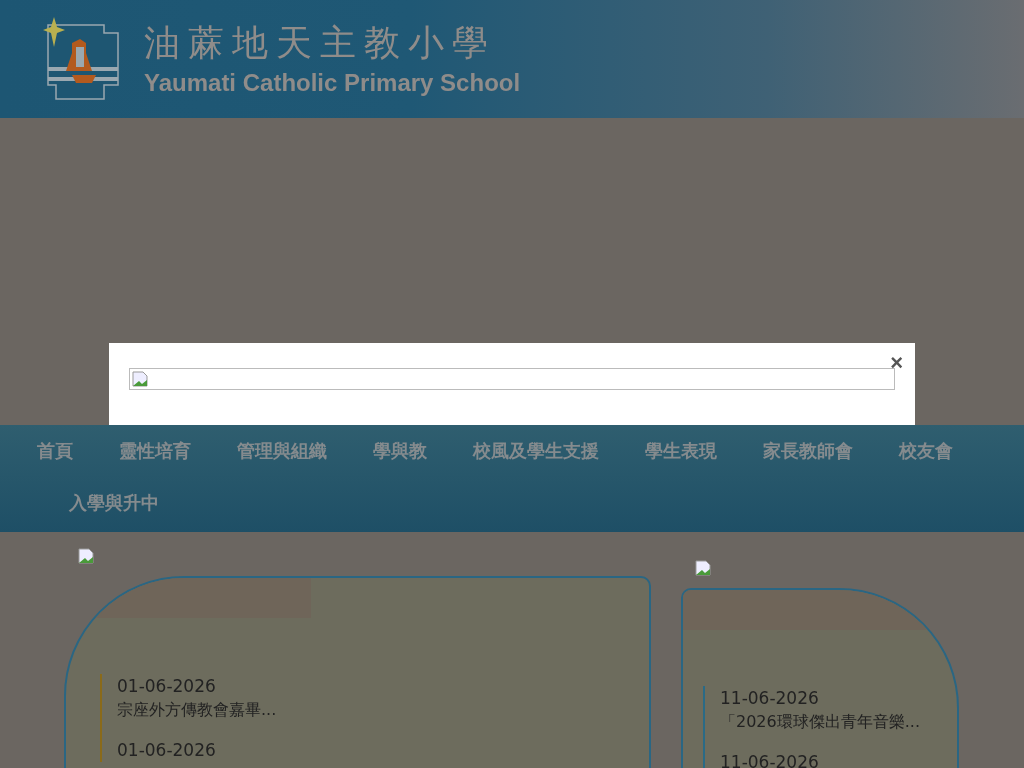 The height and width of the screenshot is (768, 1024). Describe the element at coordinates (896, 363) in the screenshot. I see `close-button: ×` at that location.